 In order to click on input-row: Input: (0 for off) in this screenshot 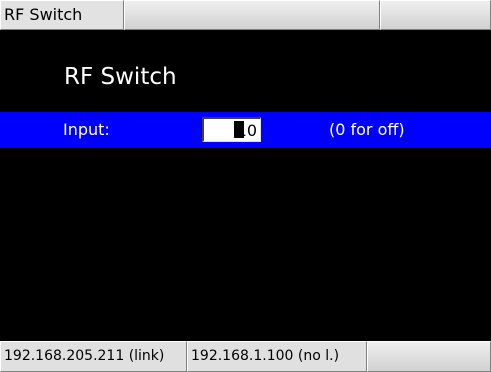, I will do `click(245, 130)`.